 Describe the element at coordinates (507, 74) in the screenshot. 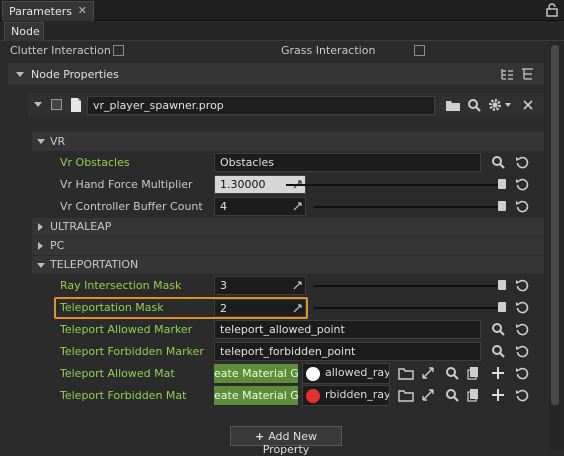

I see `expand-all-icon` at that location.